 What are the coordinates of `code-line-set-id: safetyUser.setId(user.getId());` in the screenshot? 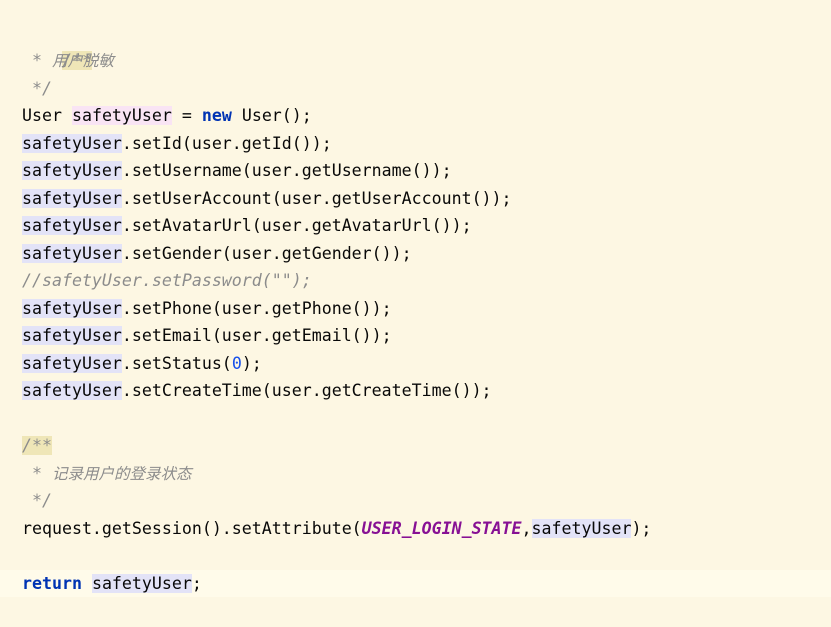 It's located at (177, 144).